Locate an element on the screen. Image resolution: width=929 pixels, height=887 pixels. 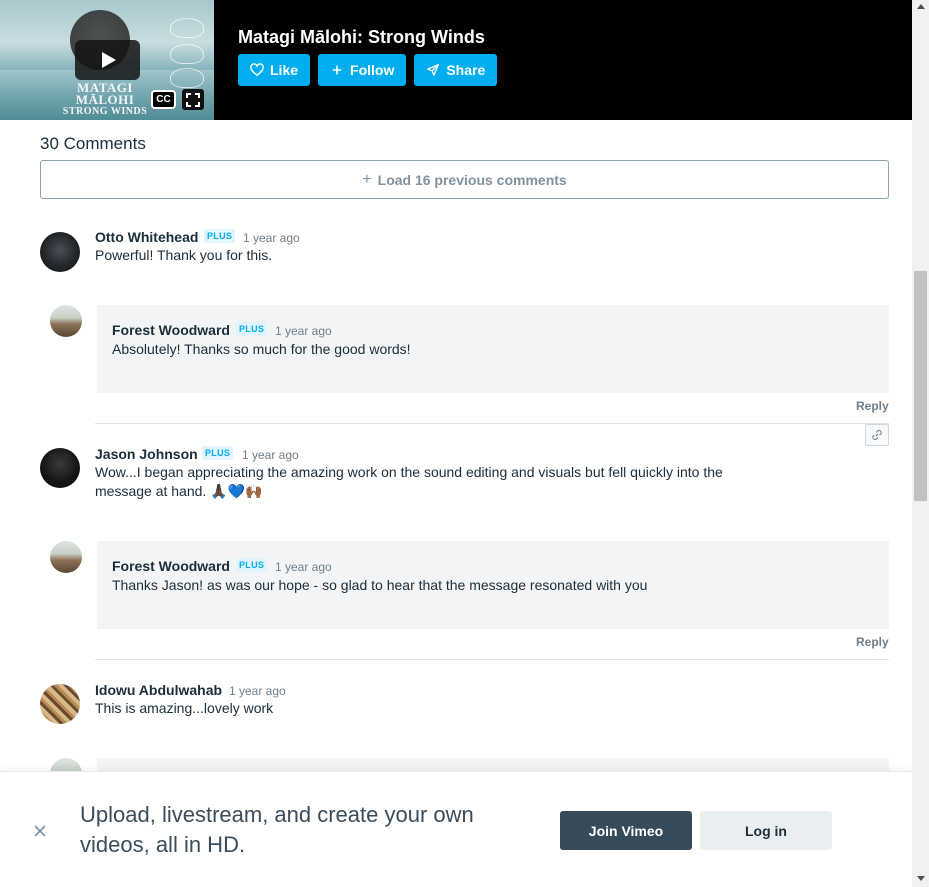
play-button is located at coordinates (107, 60).